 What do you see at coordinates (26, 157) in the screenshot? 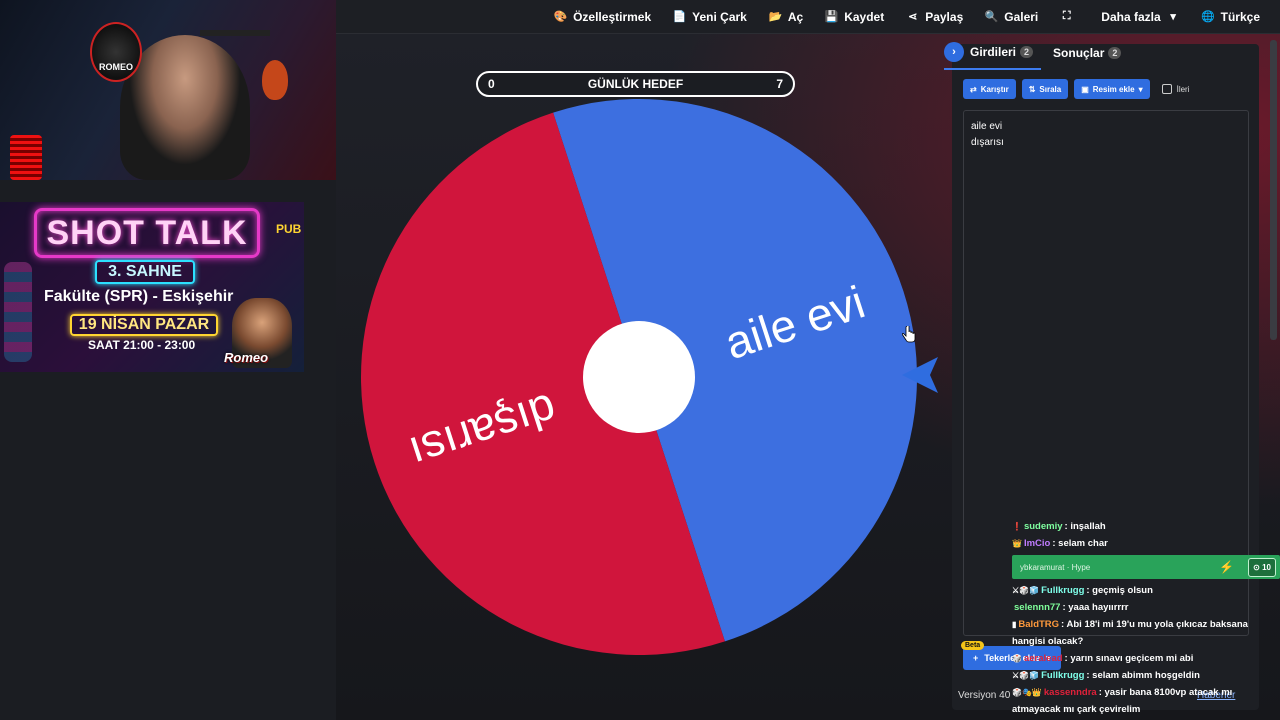
I see `led-light` at bounding box center [26, 157].